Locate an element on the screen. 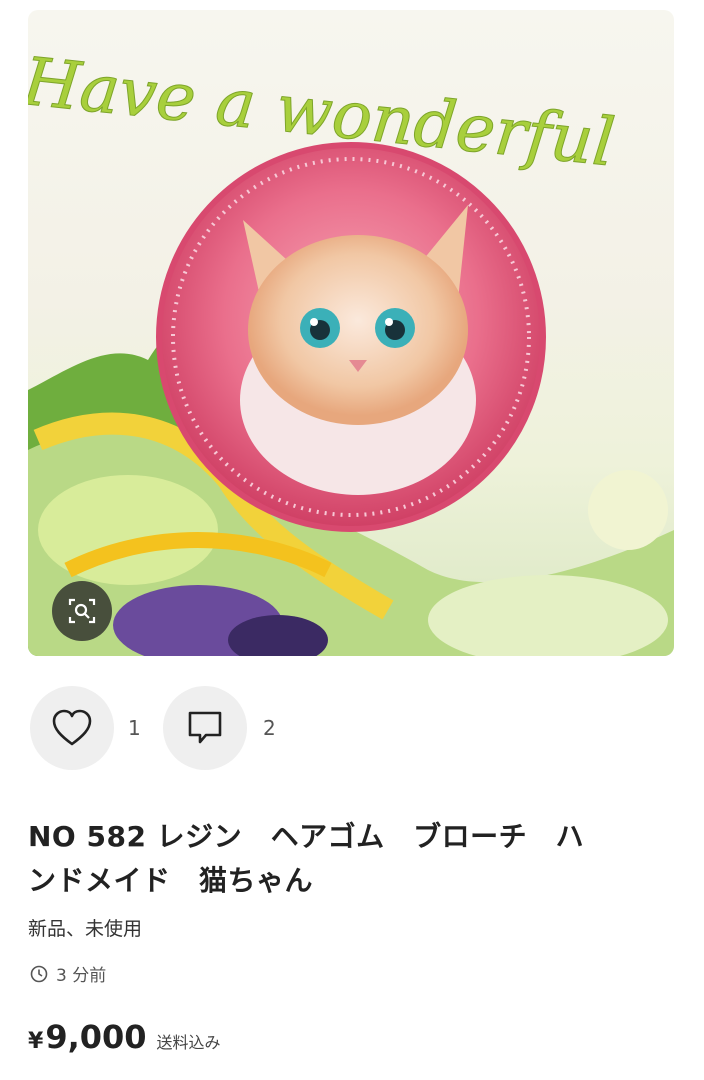 This screenshot has height=1080, width=704. comment-icon is located at coordinates (205, 727).